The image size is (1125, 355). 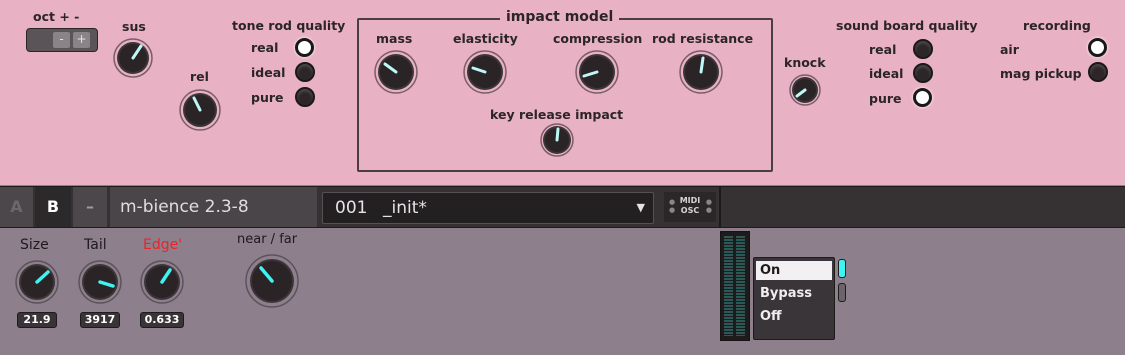 What do you see at coordinates (405, 208) in the screenshot?
I see `preset-name: _init*` at bounding box center [405, 208].